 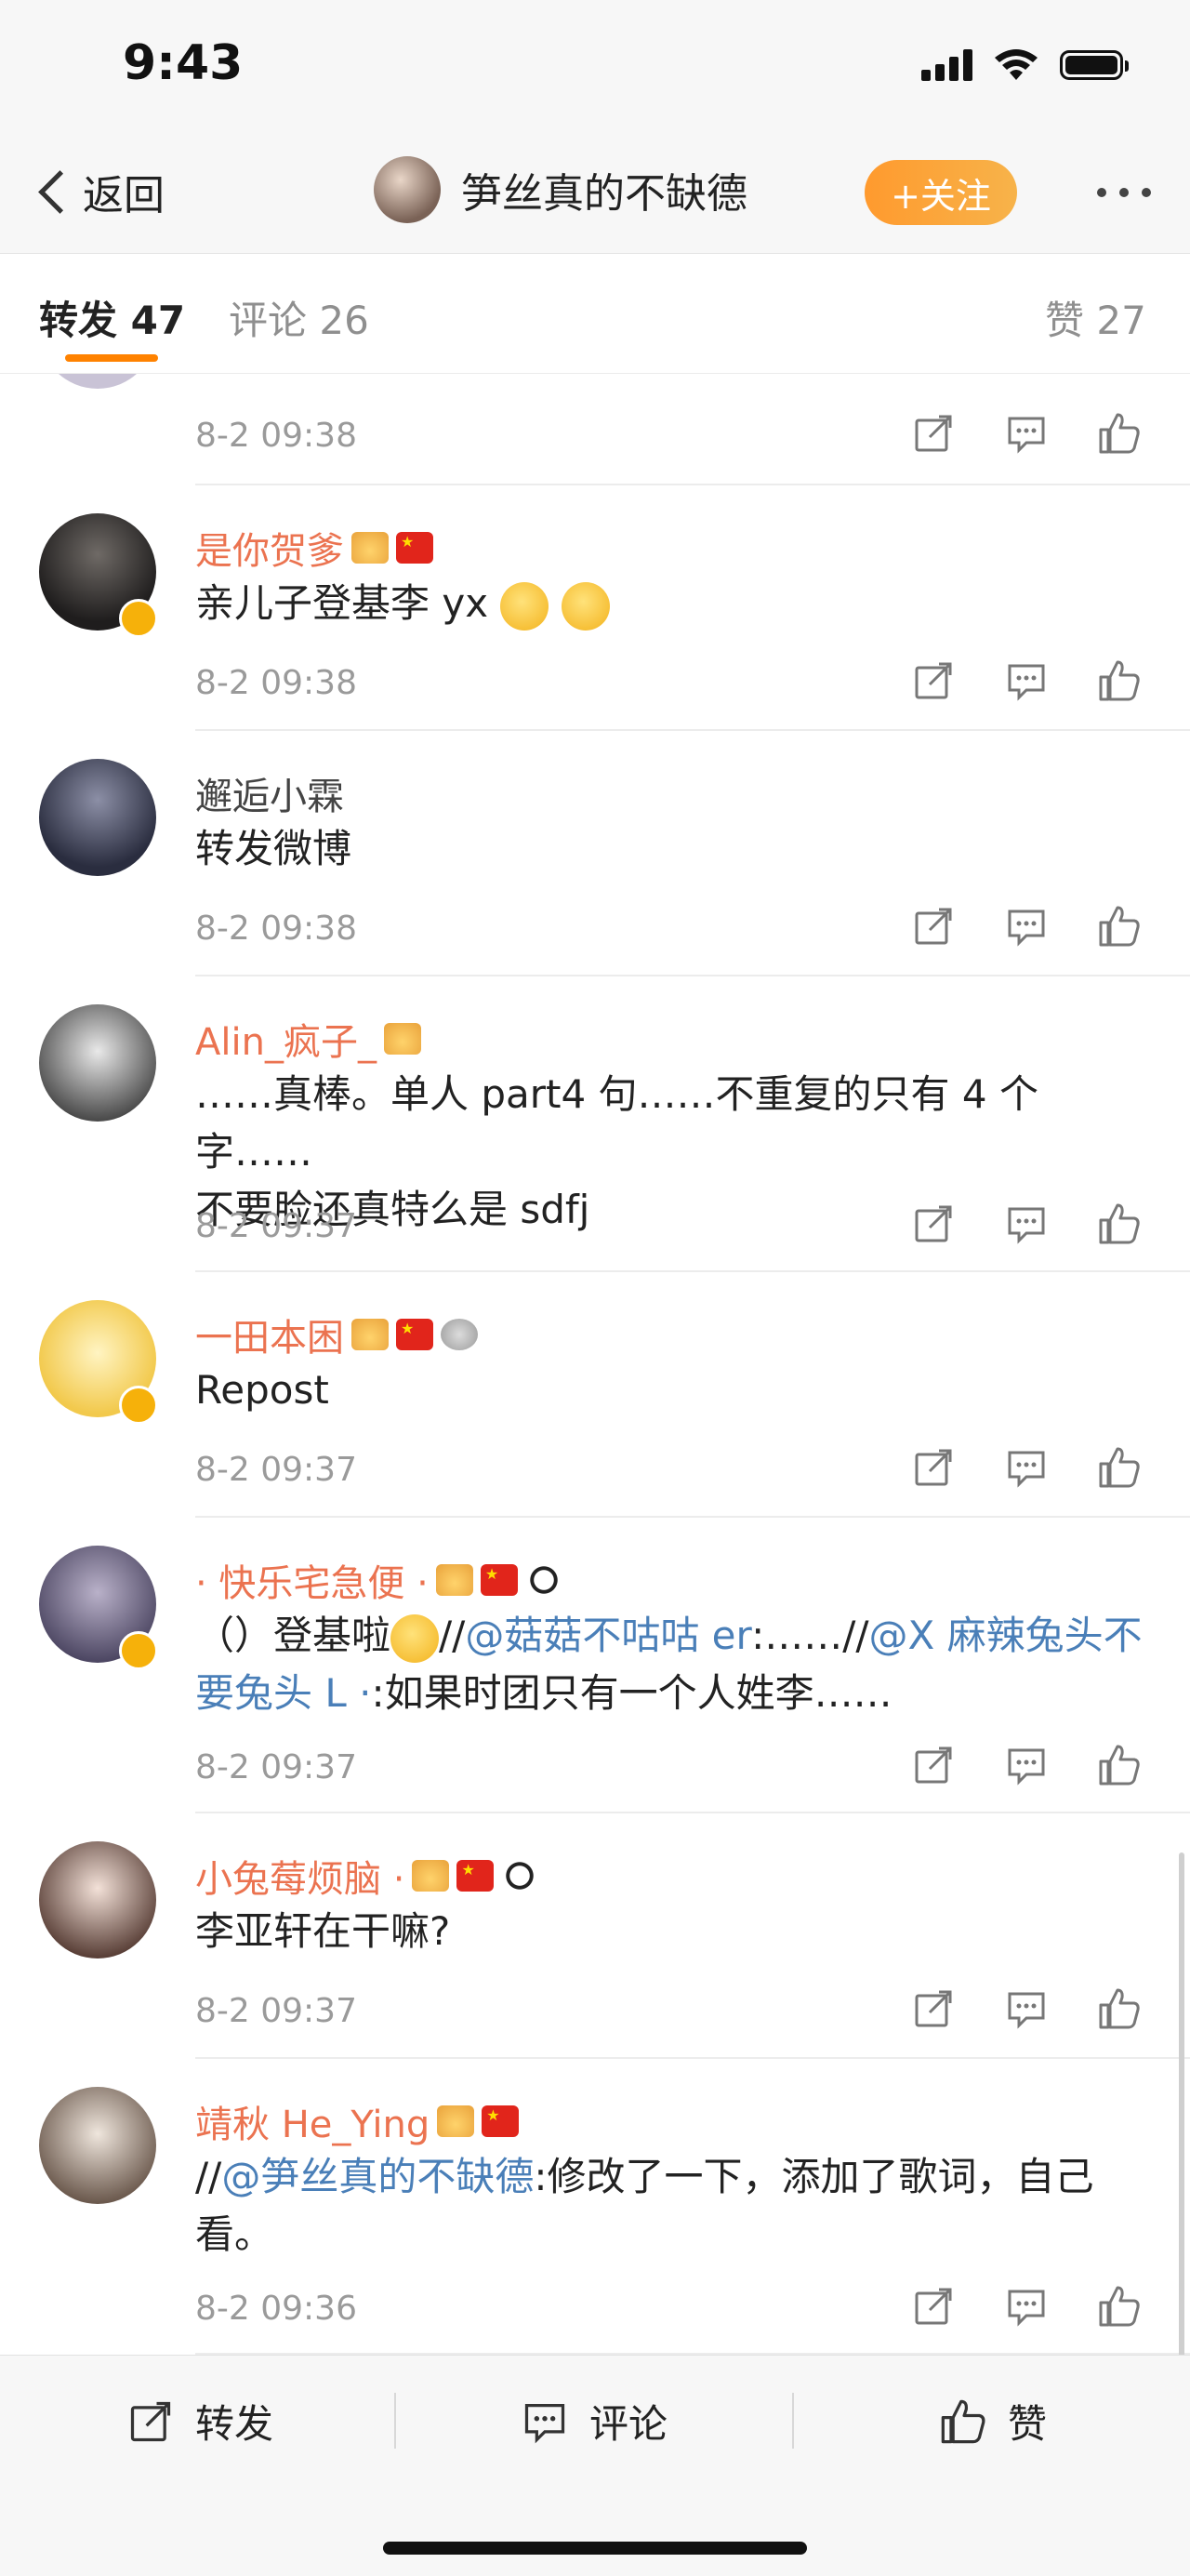 What do you see at coordinates (98, 191) in the screenshot?
I see `back-button: 返回` at bounding box center [98, 191].